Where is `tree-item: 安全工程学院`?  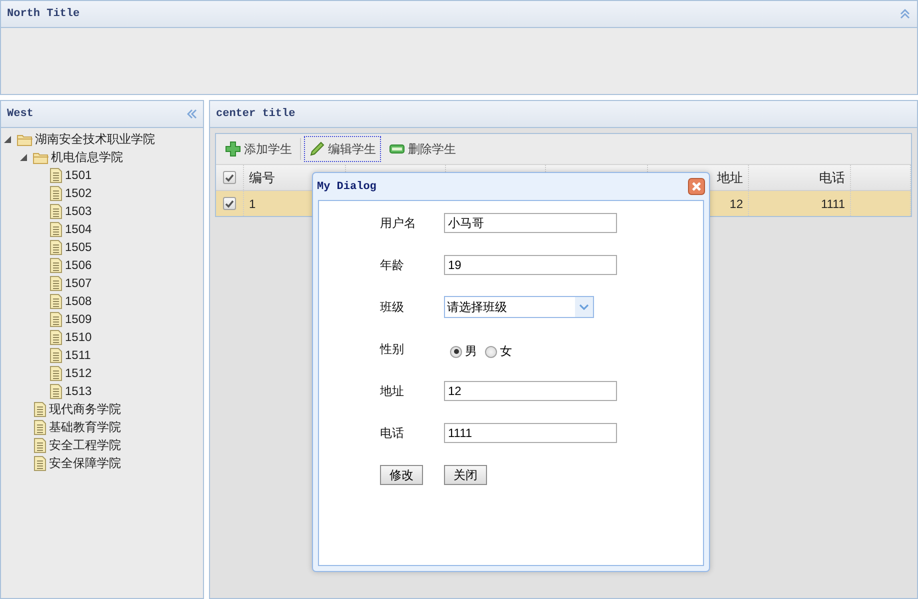
tree-item: 安全工程学院 is located at coordinates (85, 445).